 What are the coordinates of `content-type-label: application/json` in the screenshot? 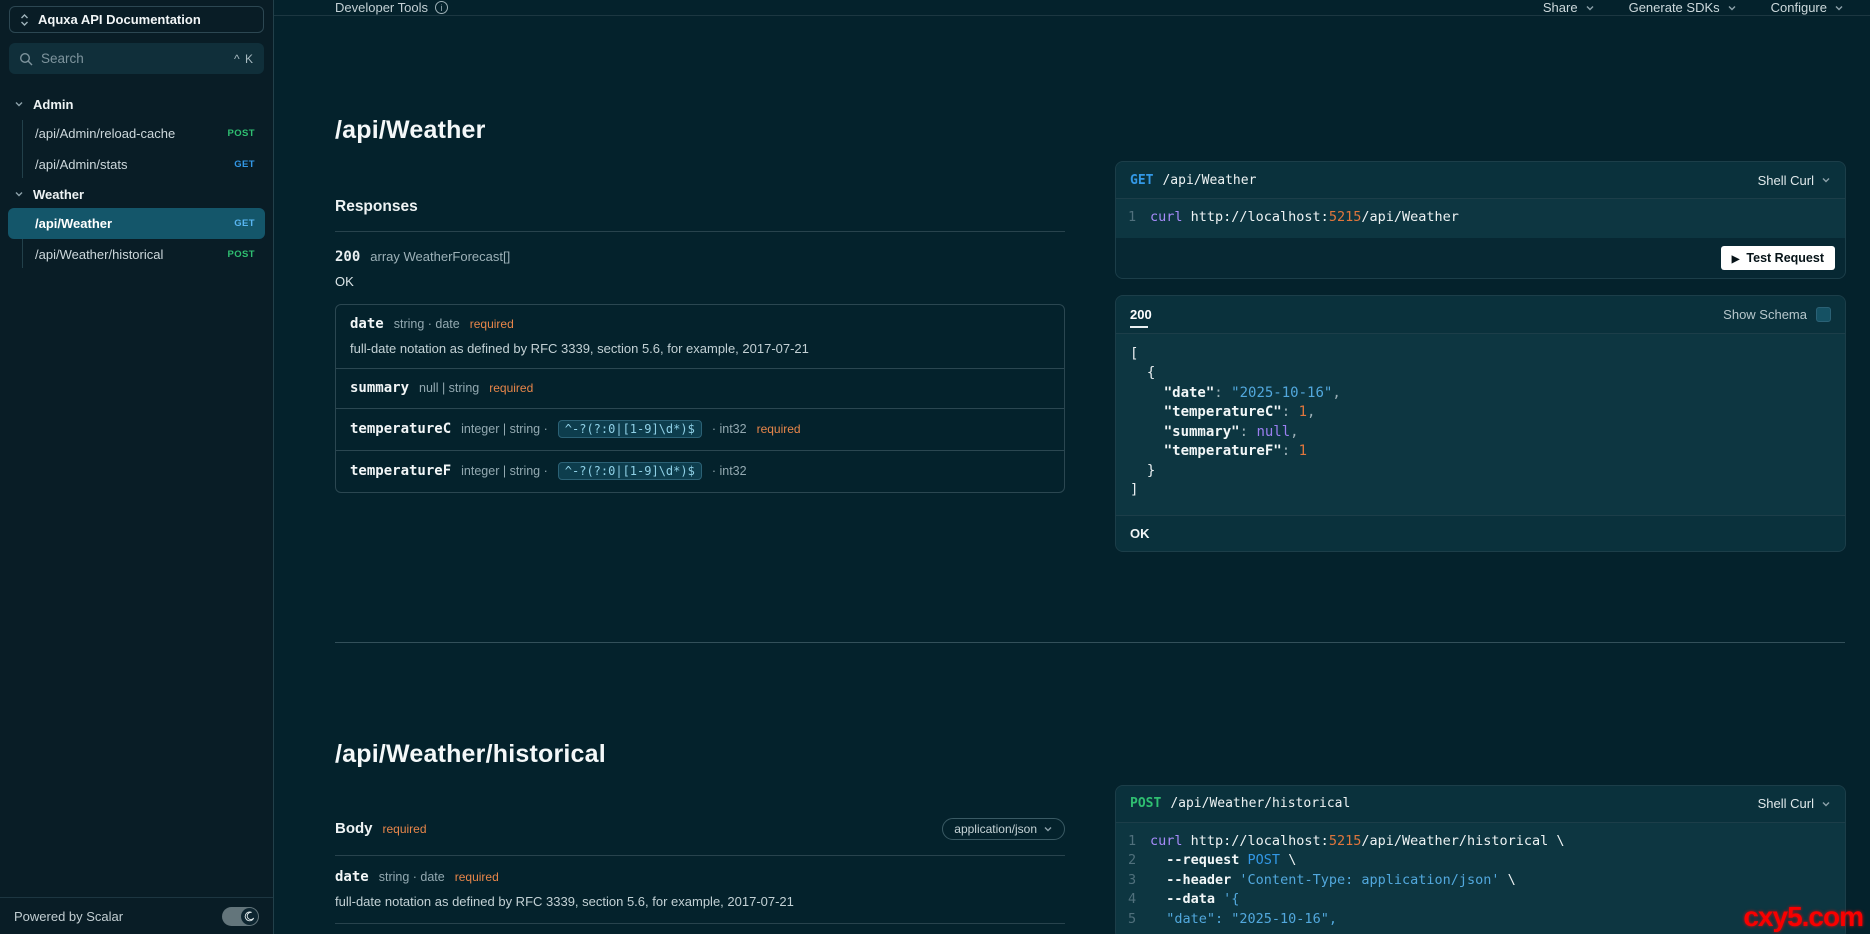 It's located at (995, 828).